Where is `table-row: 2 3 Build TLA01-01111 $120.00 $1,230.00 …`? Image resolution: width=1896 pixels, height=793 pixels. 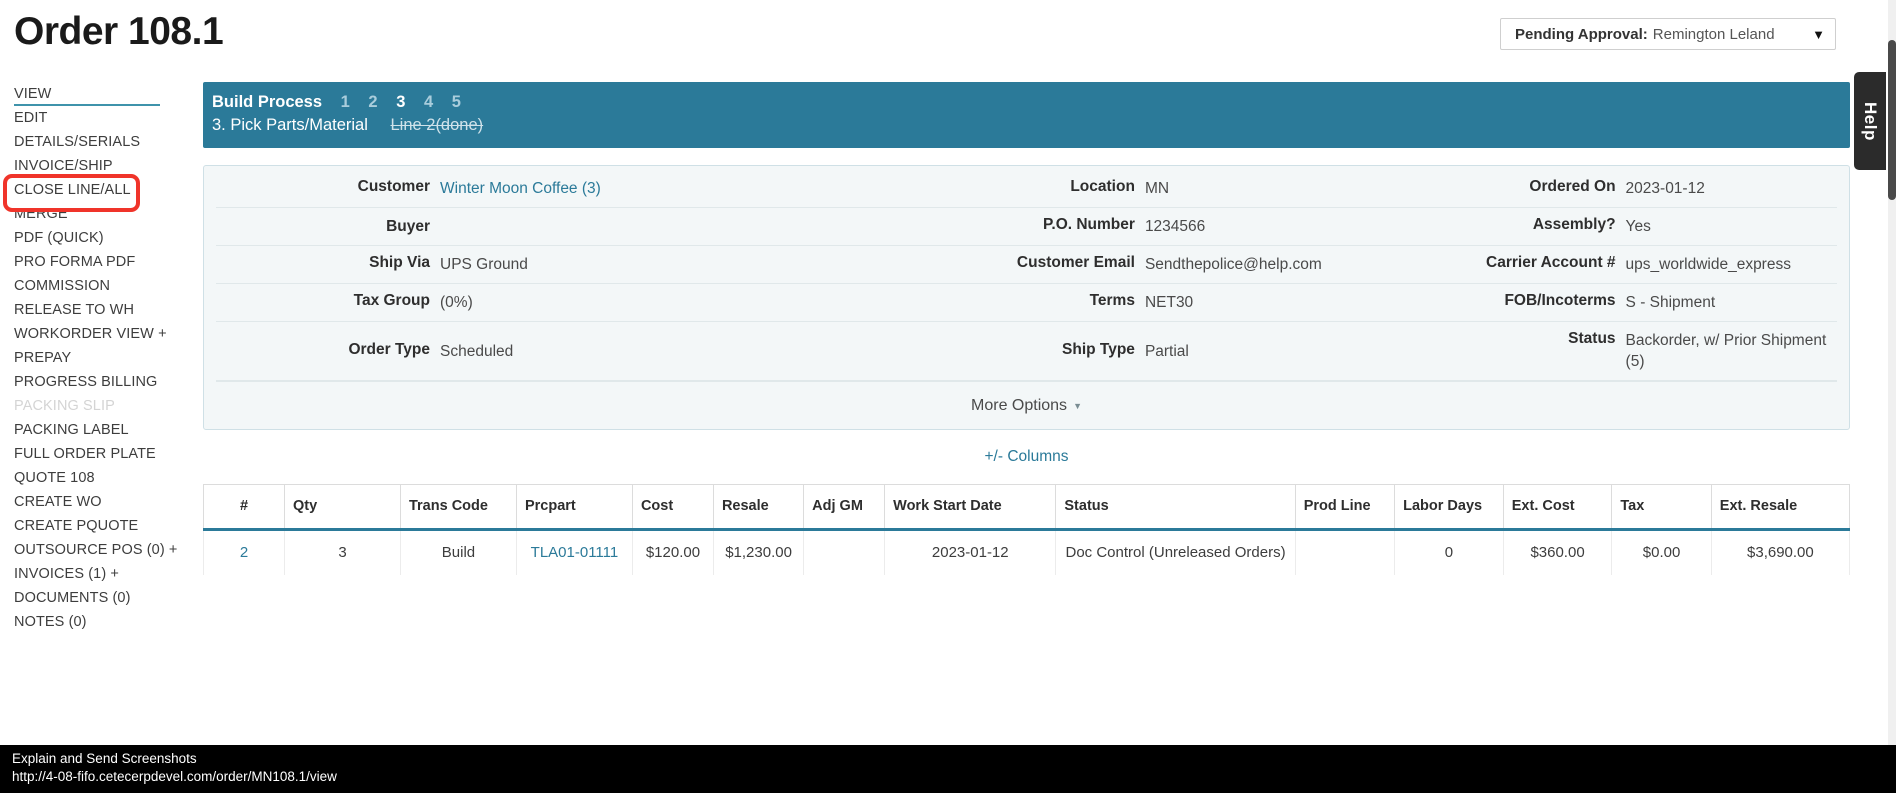
table-row: 2 3 Build TLA01-01111 $120.00 $1,230.00 … is located at coordinates (1027, 552).